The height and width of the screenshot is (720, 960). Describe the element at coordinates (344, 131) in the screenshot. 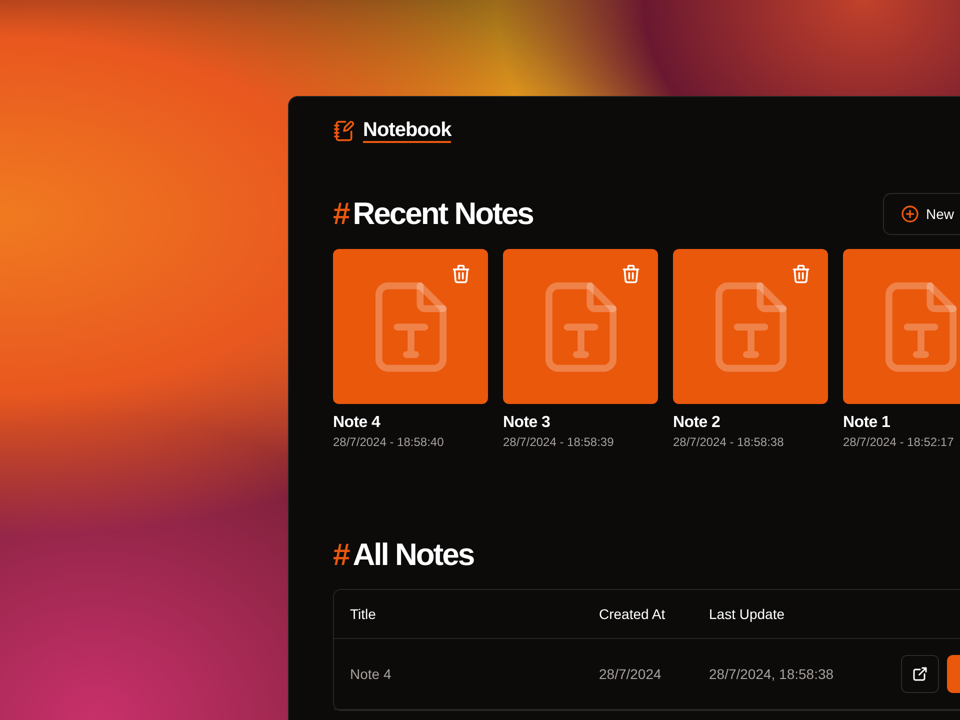

I see `notebook-pen-icon` at that location.